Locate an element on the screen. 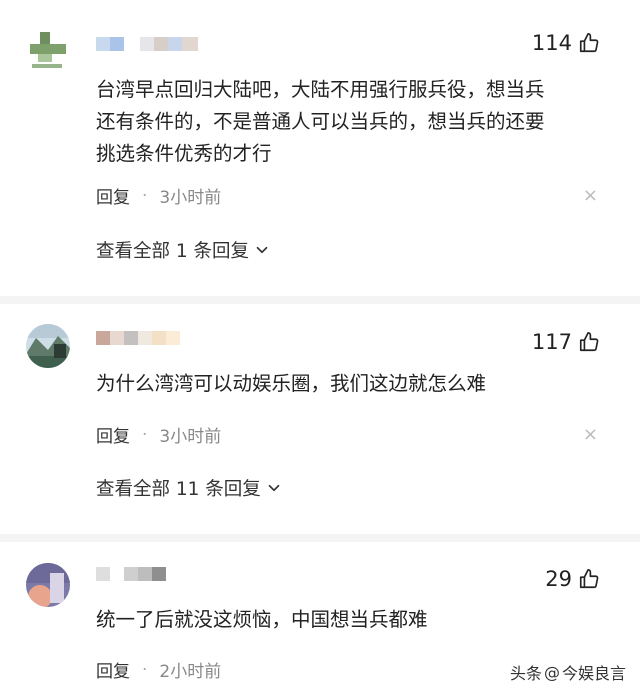 This screenshot has height=690, width=640. view-replies-button: 查看全部 11 条回复 is located at coordinates (189, 488).